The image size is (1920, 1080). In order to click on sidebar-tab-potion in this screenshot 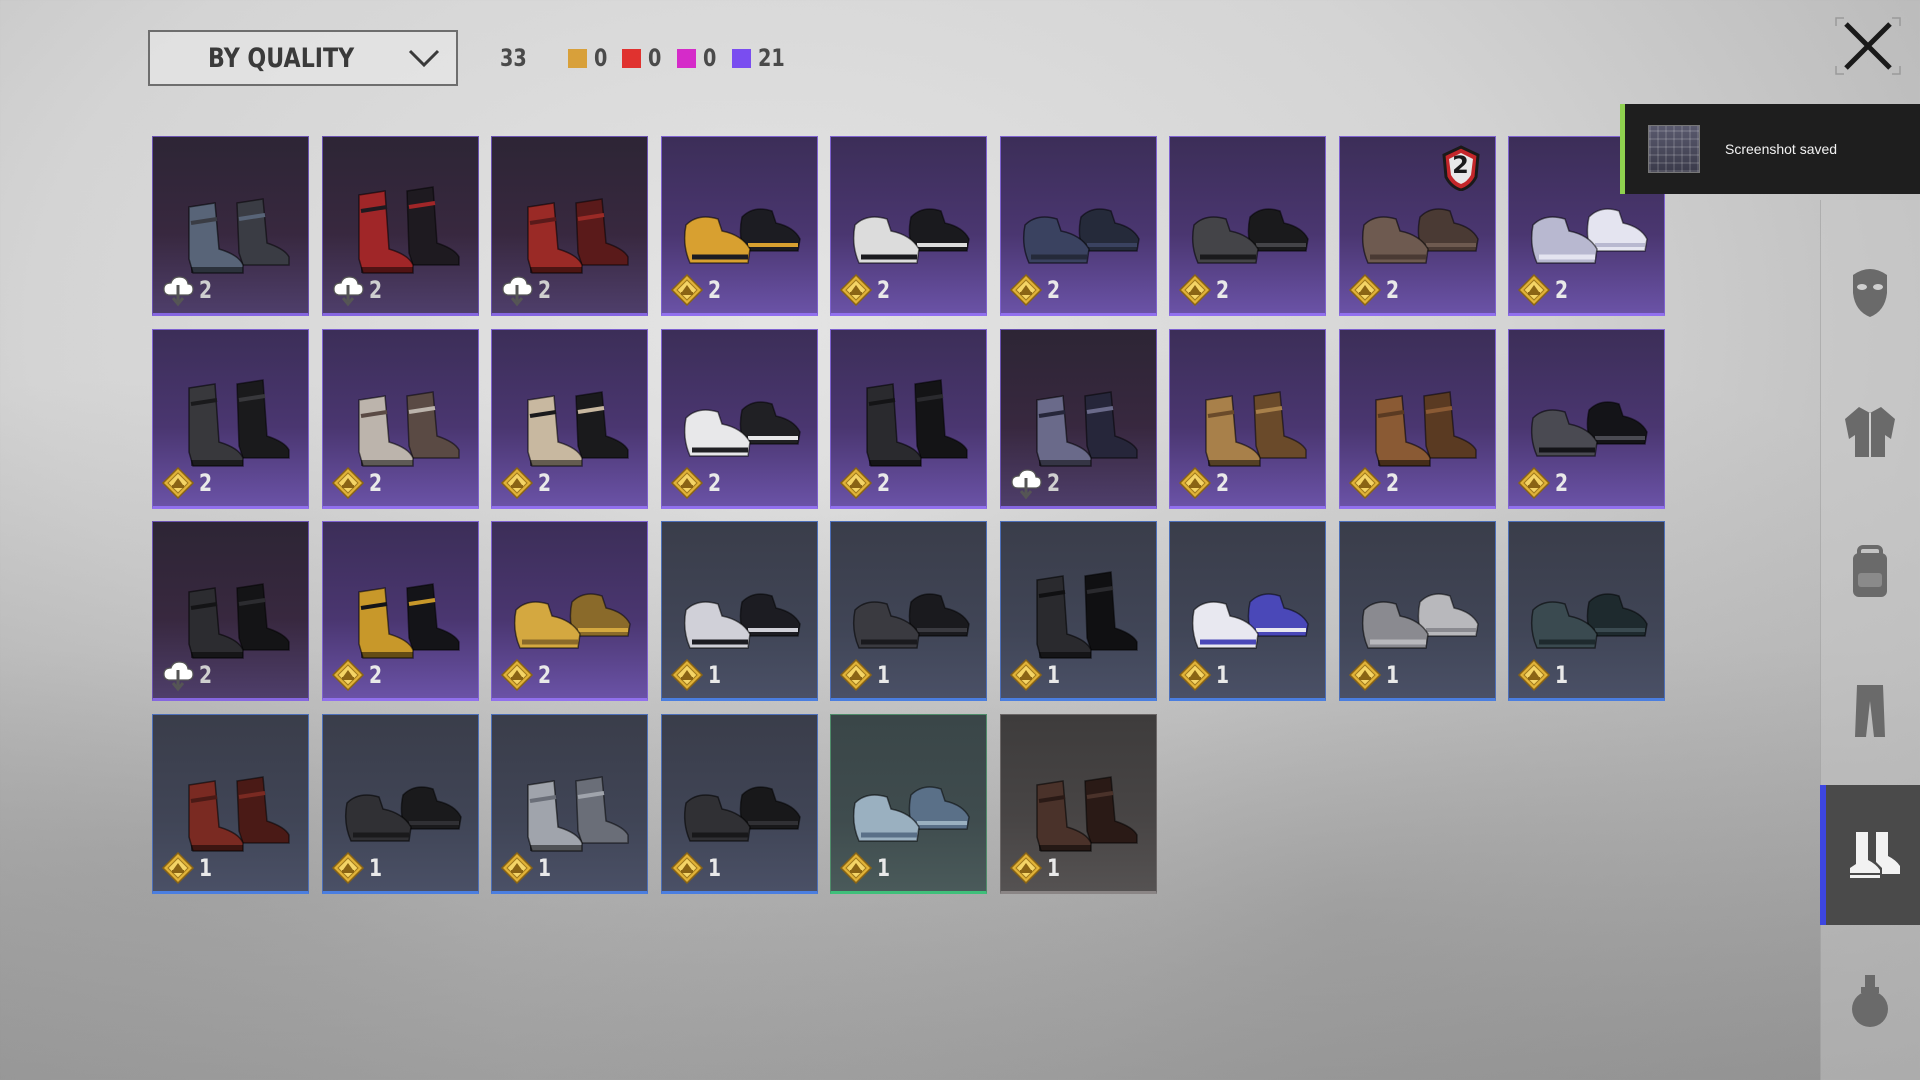, I will do `click(1870, 1000)`.